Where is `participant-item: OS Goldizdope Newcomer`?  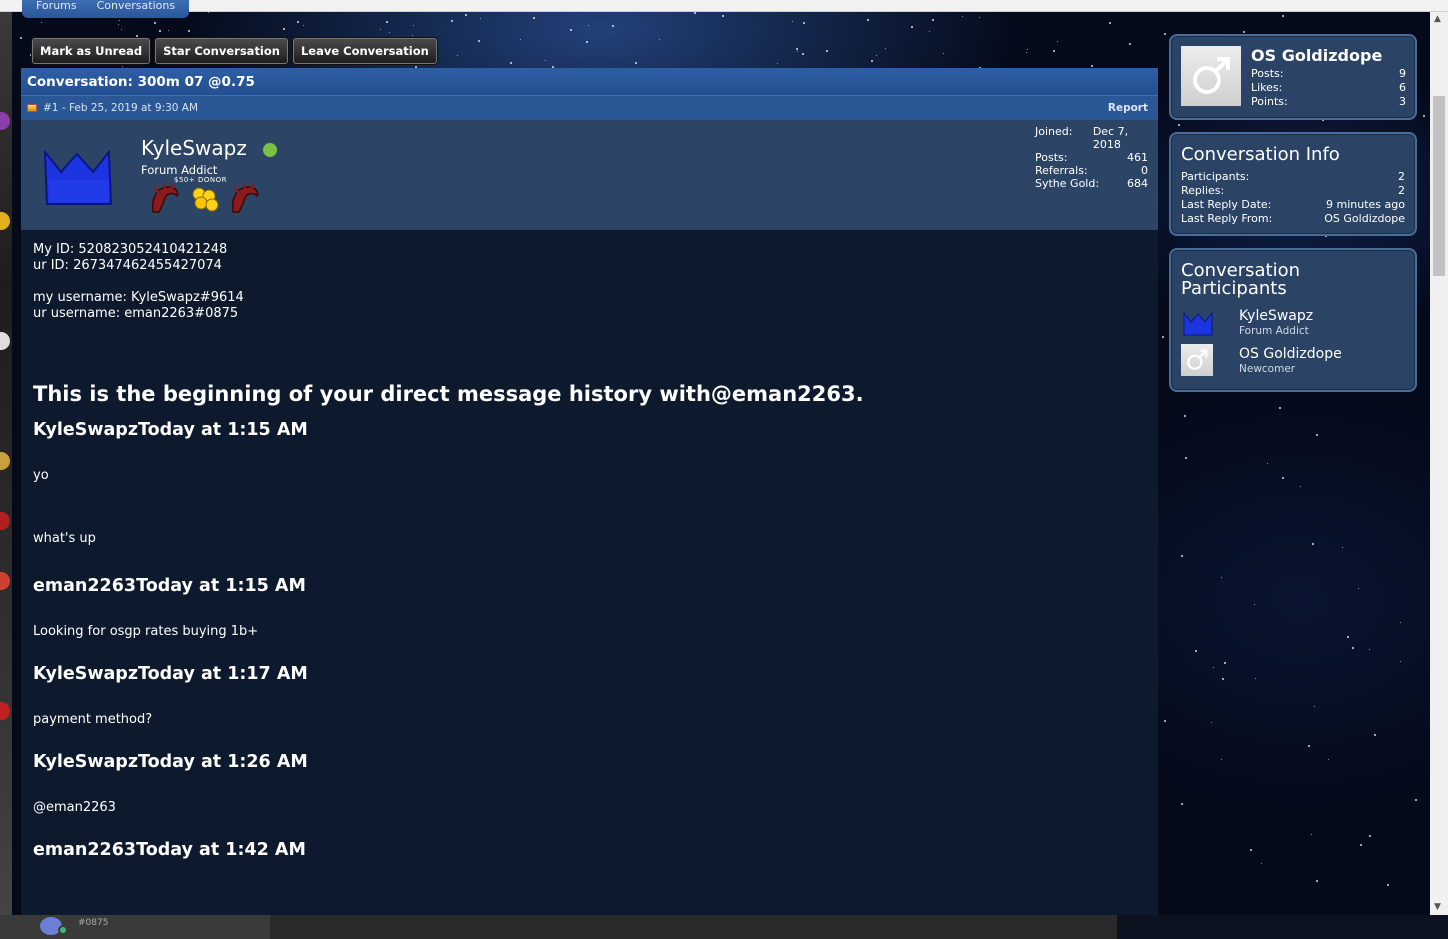
participant-item: OS Goldizdope Newcomer is located at coordinates (1297, 361).